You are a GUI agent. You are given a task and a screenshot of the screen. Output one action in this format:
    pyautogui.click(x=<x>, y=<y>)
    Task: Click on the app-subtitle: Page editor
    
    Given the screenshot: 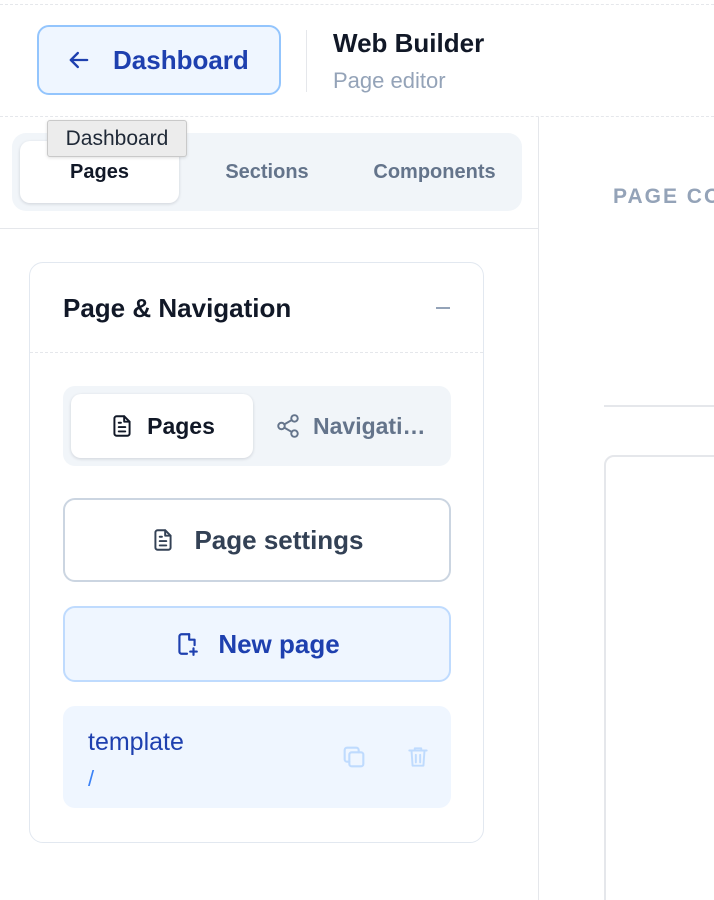 What is the action you would take?
    pyautogui.click(x=389, y=80)
    